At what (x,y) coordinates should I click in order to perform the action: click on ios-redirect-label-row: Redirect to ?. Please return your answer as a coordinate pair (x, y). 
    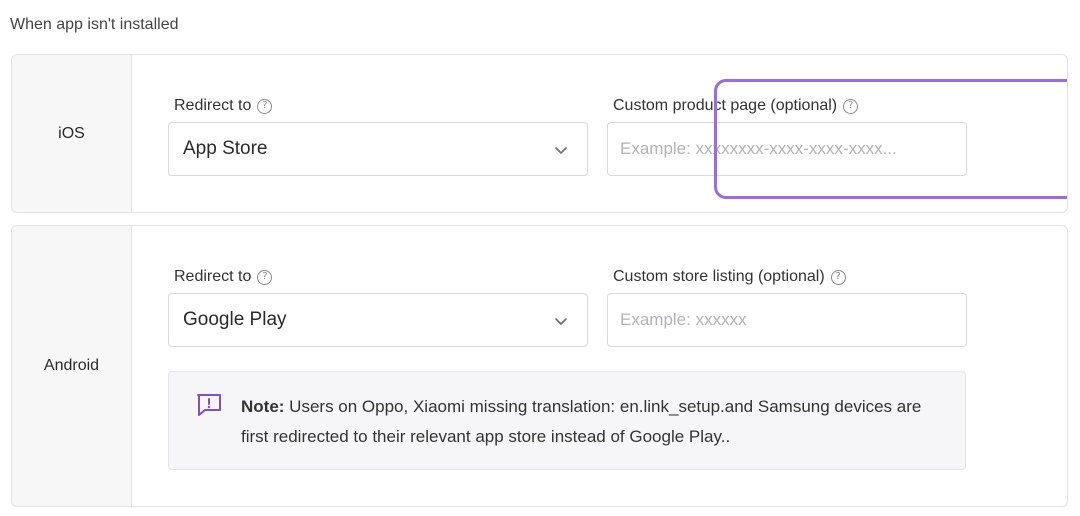
    Looking at the image, I should click on (223, 106).